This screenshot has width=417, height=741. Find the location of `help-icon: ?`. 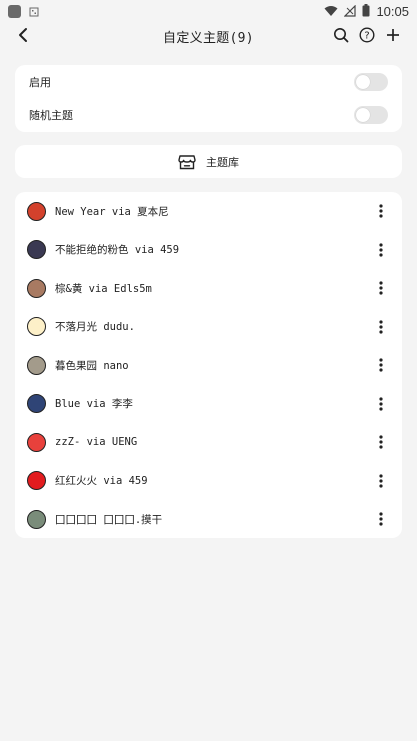

help-icon: ? is located at coordinates (367, 35).